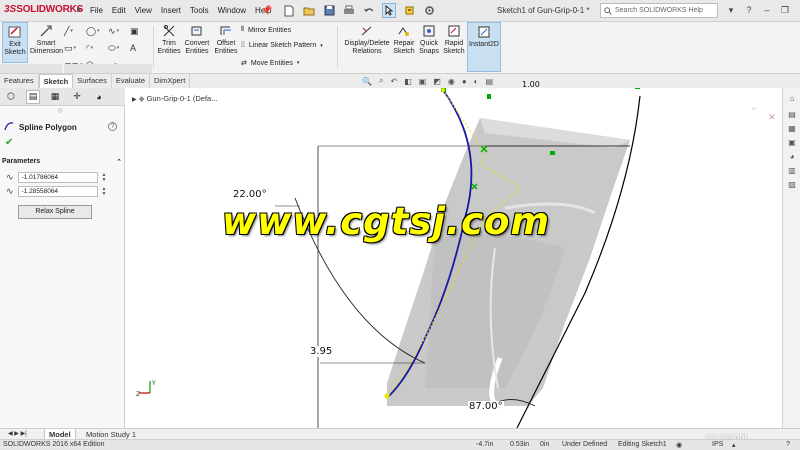 The height and width of the screenshot is (450, 800). I want to click on undo-icon, so click(369, 10).